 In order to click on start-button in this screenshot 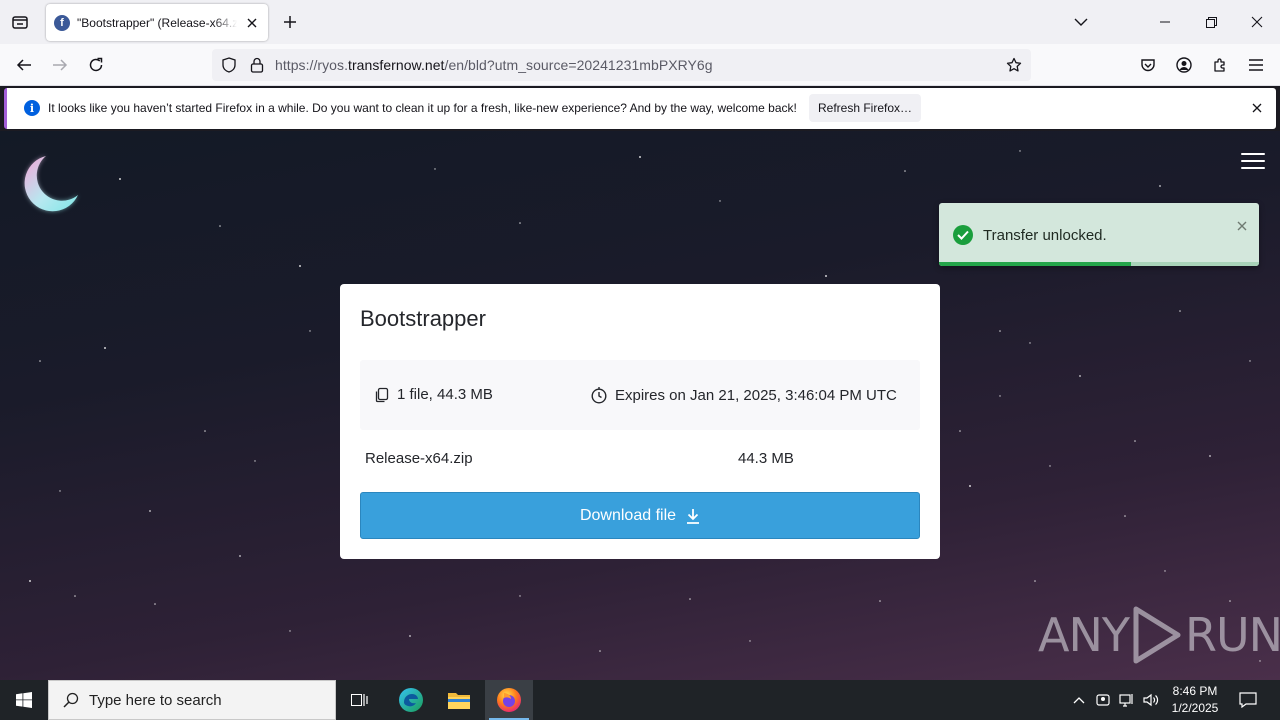, I will do `click(24, 700)`.